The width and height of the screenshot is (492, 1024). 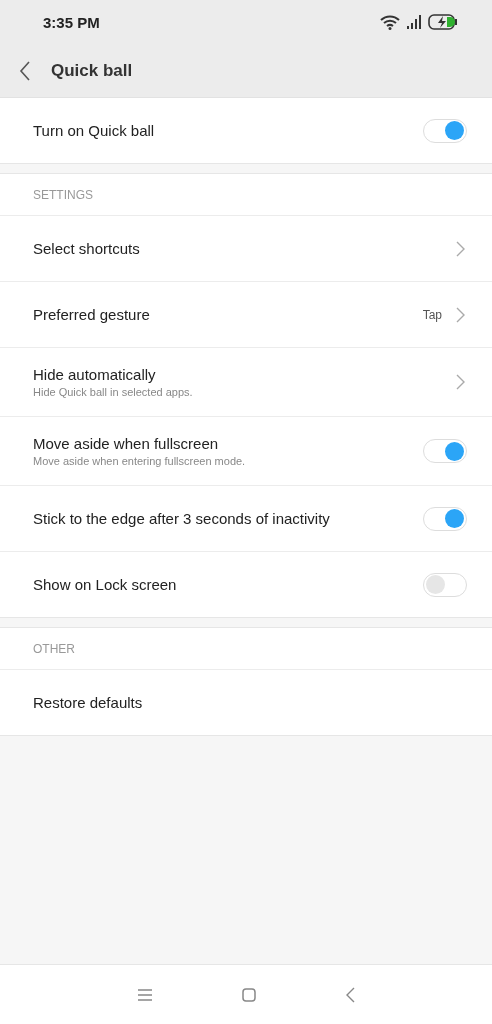 I want to click on row-label: Stick to the edge after 3 seconds of inactivity, so click(x=181, y=518).